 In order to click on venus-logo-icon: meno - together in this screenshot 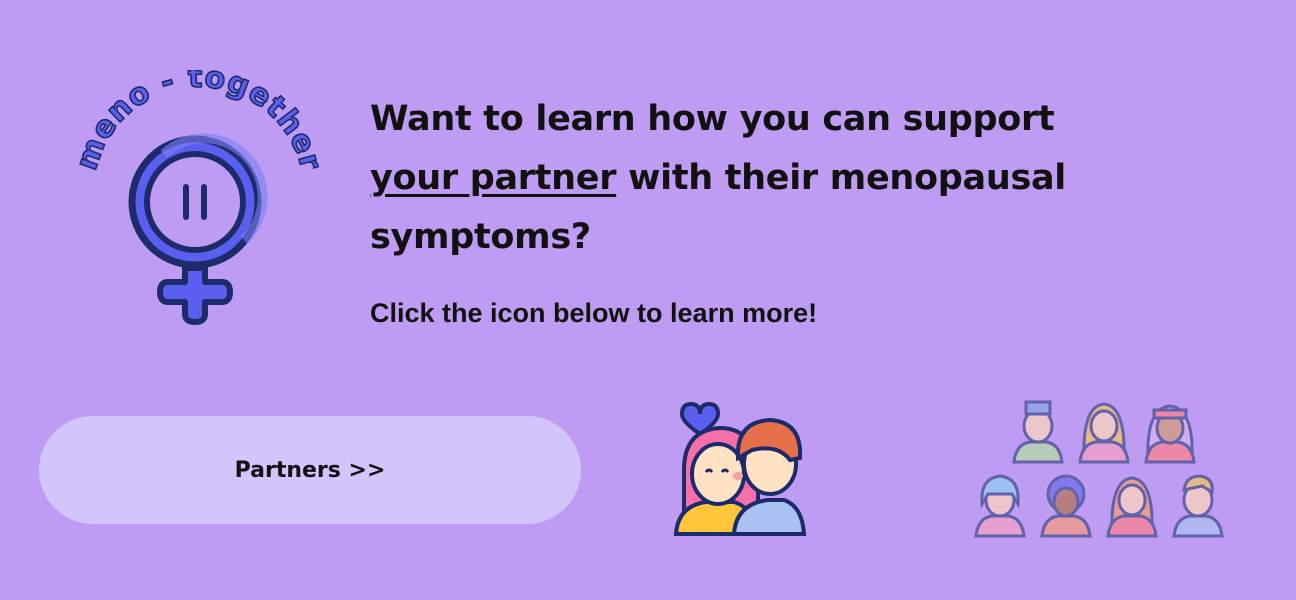, I will do `click(198, 192)`.